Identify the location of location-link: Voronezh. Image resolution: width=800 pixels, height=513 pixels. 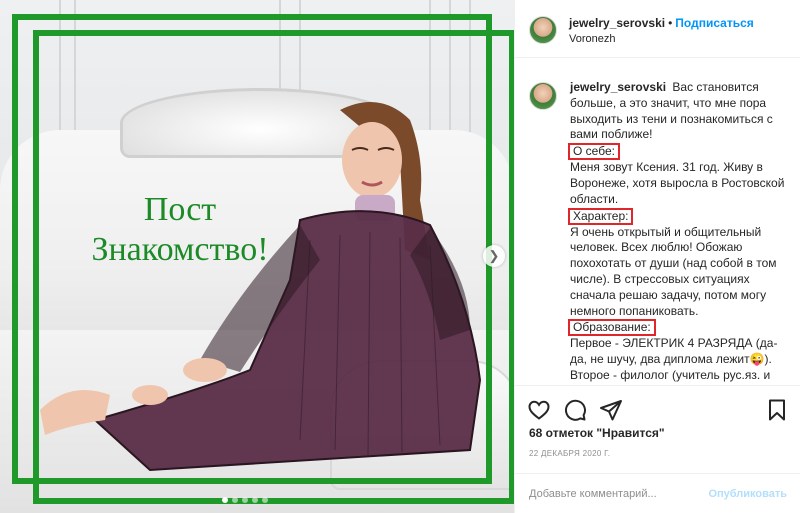
(661, 39).